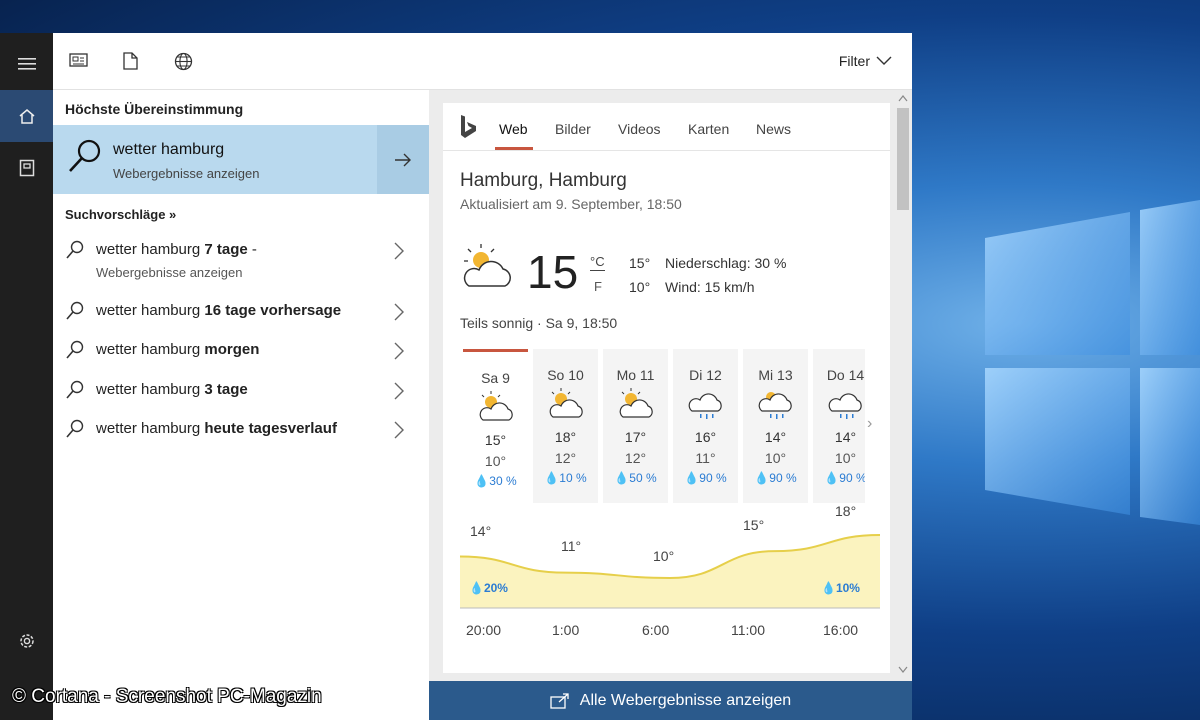 This screenshot has width=1200, height=720. I want to click on scrollbar, so click(903, 405).